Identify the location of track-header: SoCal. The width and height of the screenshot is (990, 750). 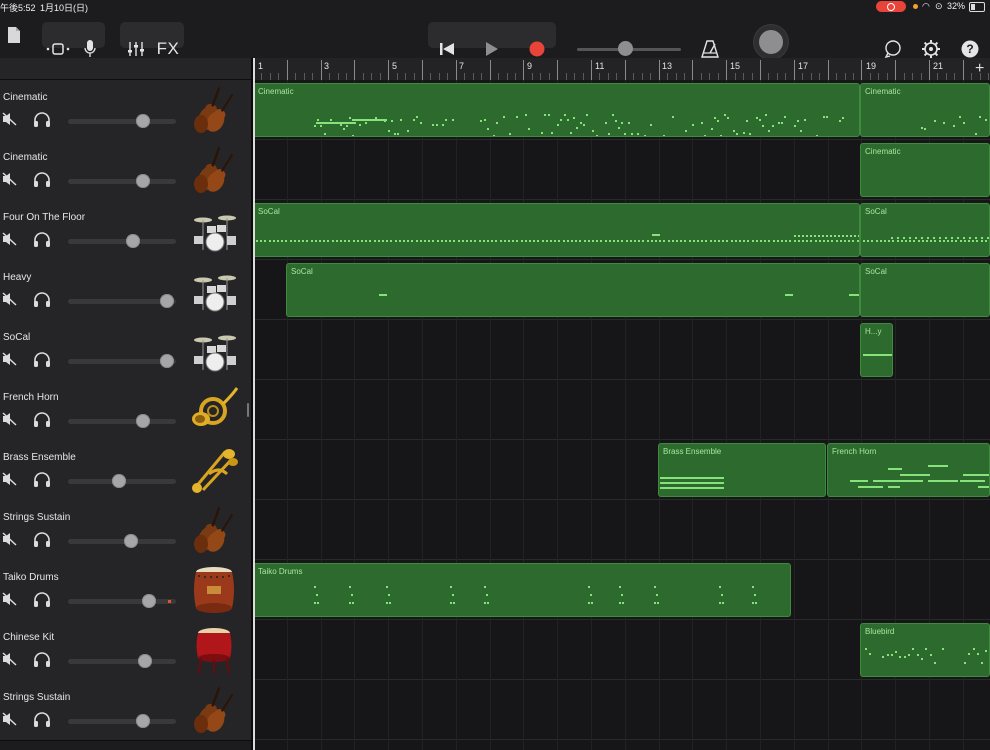
(125, 350).